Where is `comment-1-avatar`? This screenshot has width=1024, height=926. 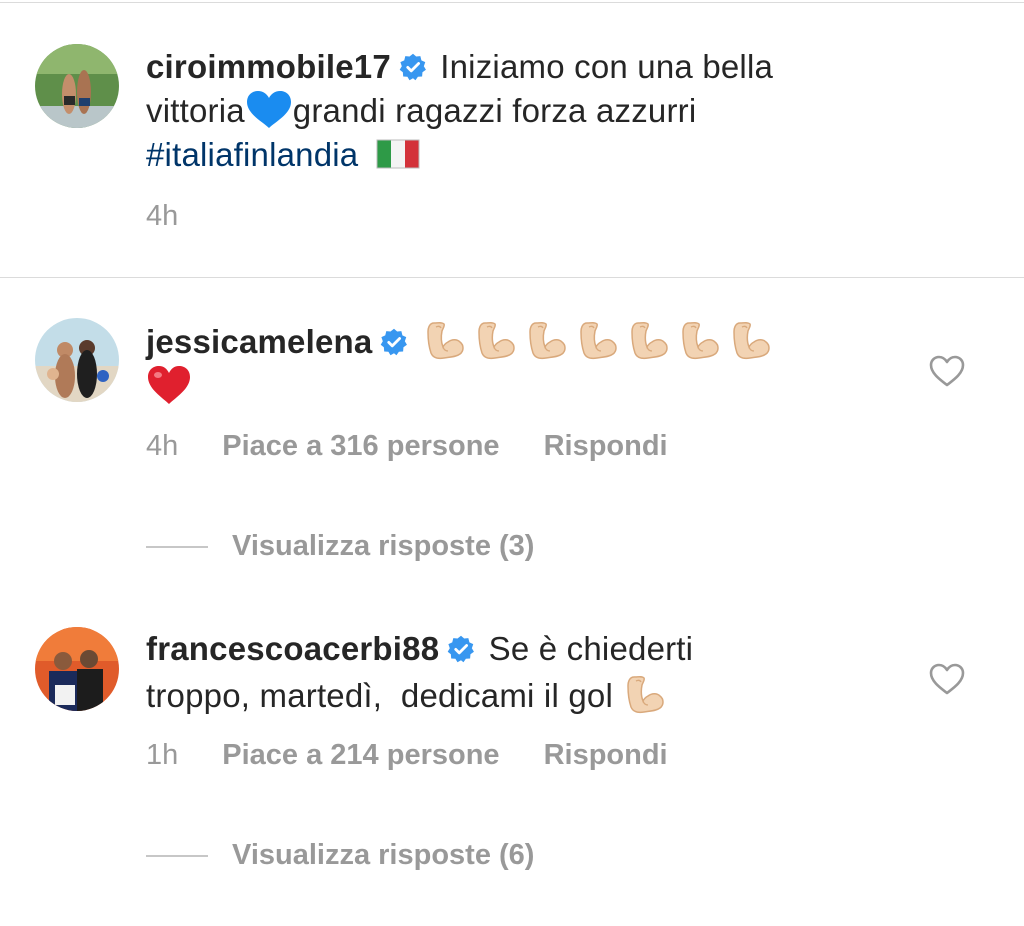
comment-1-avatar is located at coordinates (77, 360).